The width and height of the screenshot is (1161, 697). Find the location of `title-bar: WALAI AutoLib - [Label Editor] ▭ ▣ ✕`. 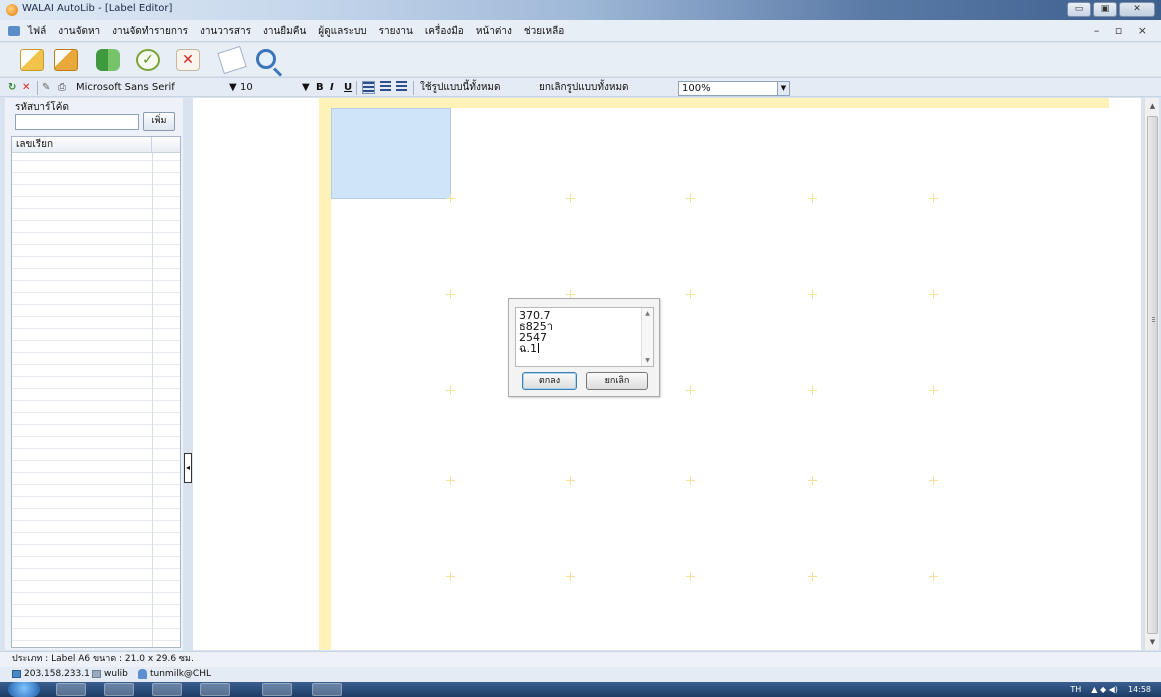

title-bar: WALAI AutoLib - [Label Editor] ▭ ▣ ✕ is located at coordinates (580, 10).